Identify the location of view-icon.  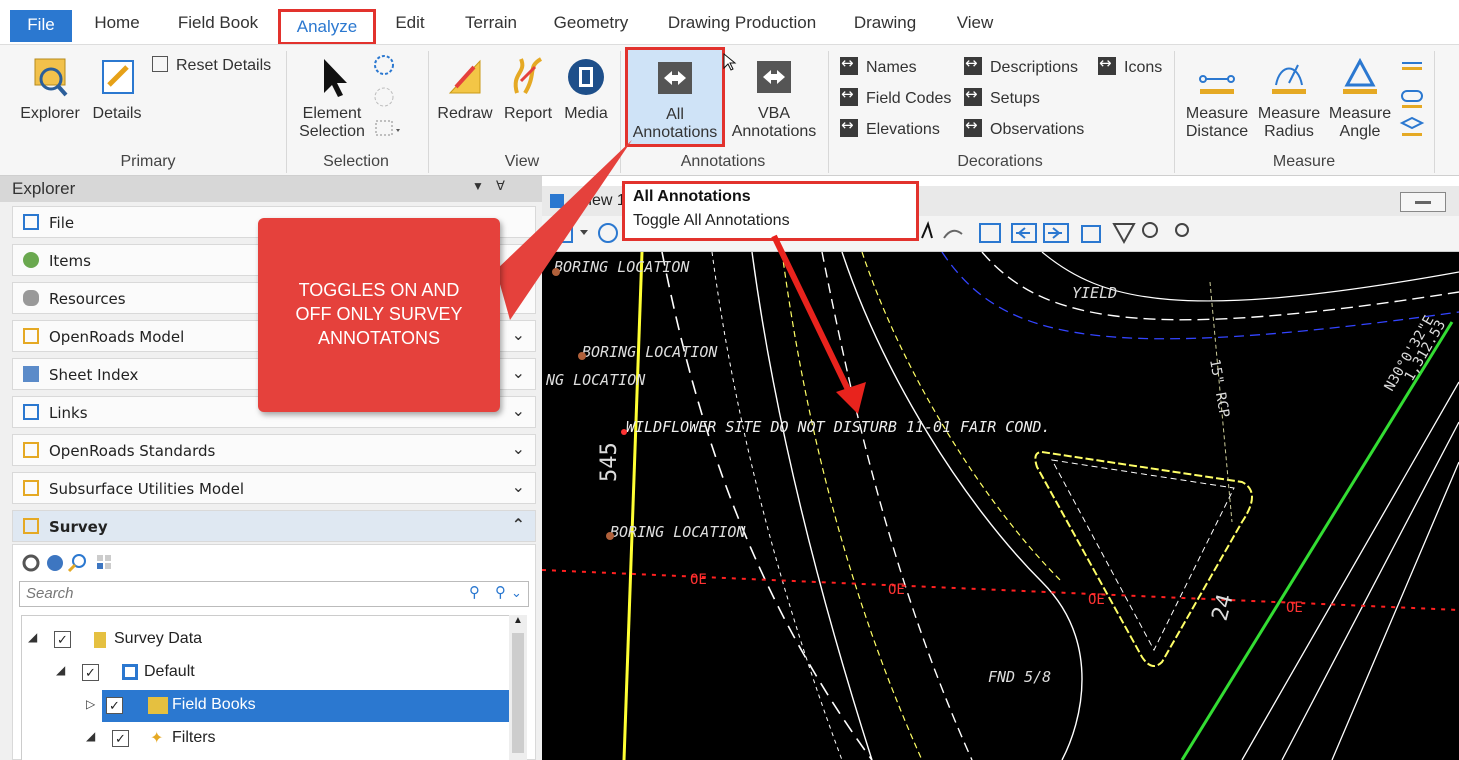
(557, 201).